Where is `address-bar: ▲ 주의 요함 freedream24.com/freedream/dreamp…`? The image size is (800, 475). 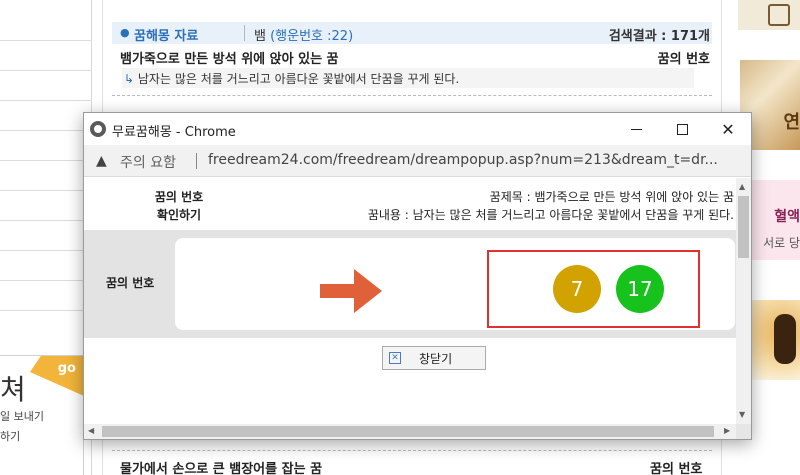 address-bar: ▲ 주의 요함 freedream24.com/freedream/dreamp… is located at coordinates (417, 161).